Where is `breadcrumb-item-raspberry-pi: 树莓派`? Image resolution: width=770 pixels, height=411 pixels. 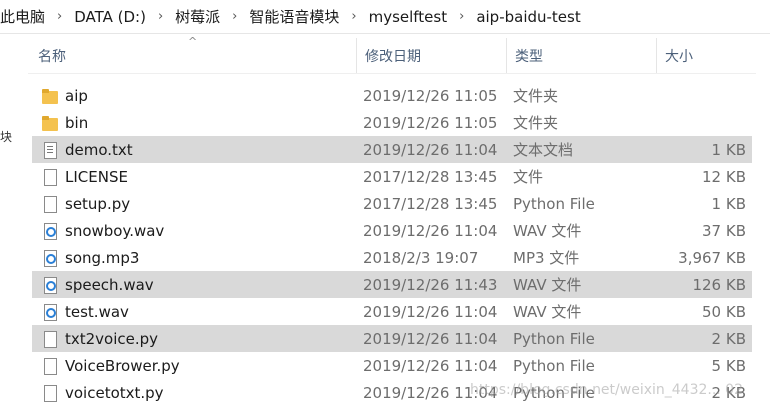 breadcrumb-item-raspberry-pi: 树莓派 is located at coordinates (197, 16).